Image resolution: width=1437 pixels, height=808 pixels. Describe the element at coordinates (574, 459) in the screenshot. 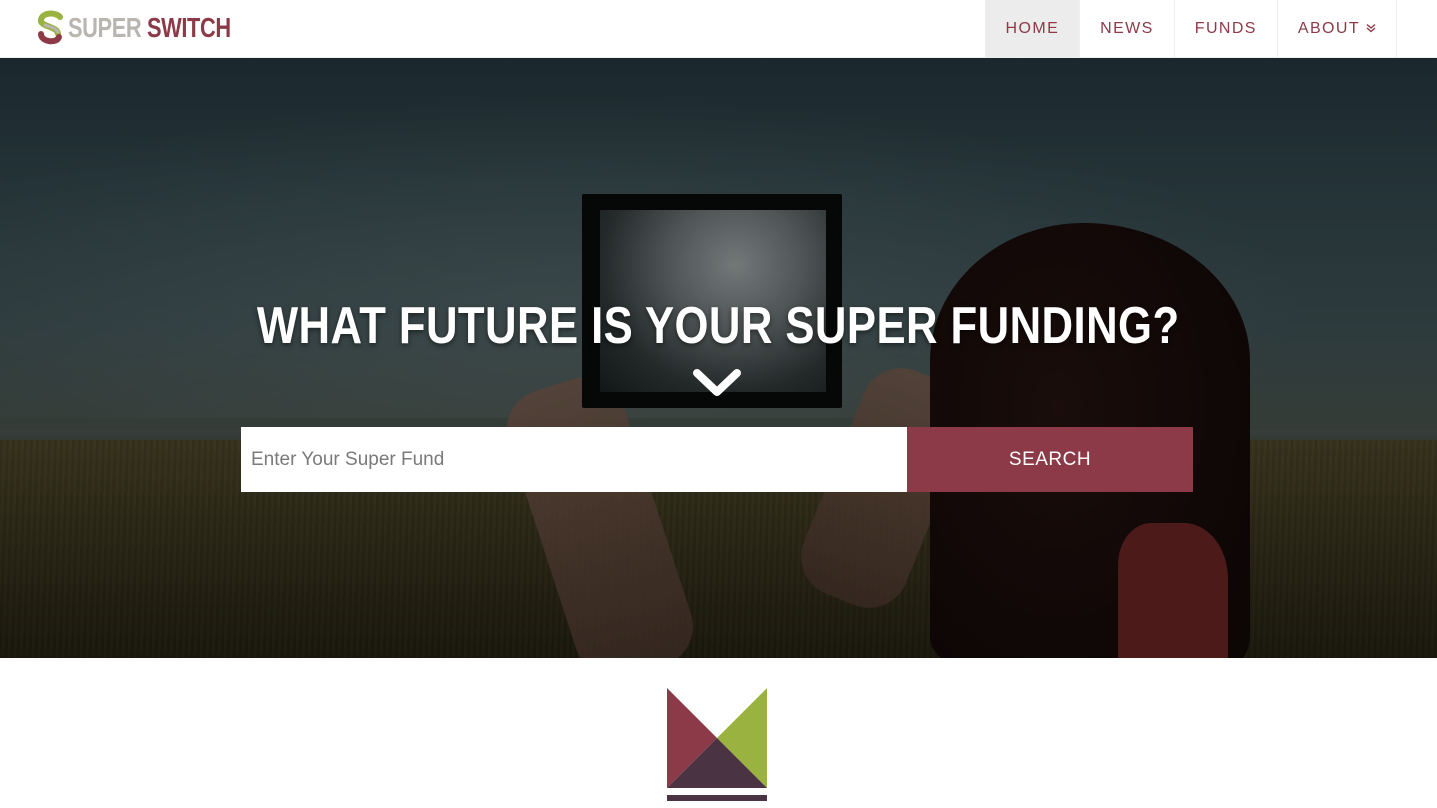

I see `fund-search-input` at that location.